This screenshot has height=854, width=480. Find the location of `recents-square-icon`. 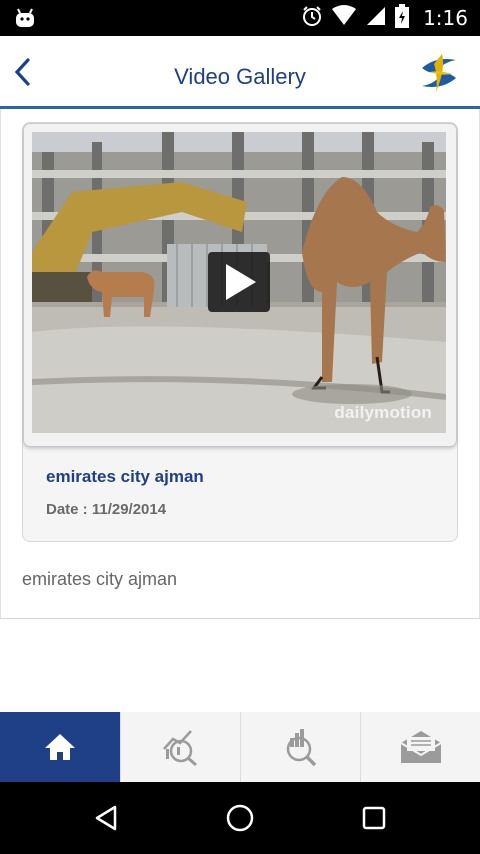

recents-square-icon is located at coordinates (374, 818).